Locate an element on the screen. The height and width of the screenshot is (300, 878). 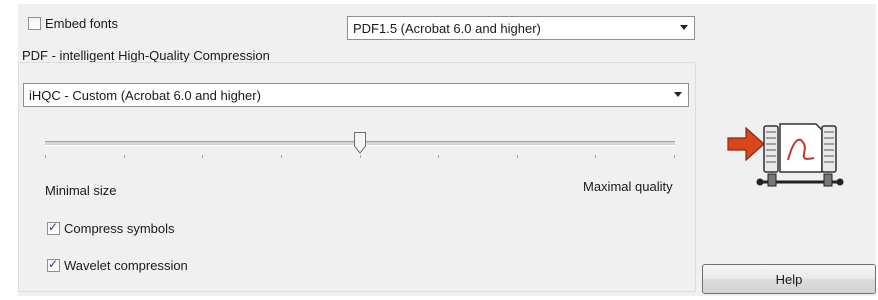
pdf-version-selected: PDF1.5 (Acrobat 6.0 and higher) is located at coordinates (447, 28).